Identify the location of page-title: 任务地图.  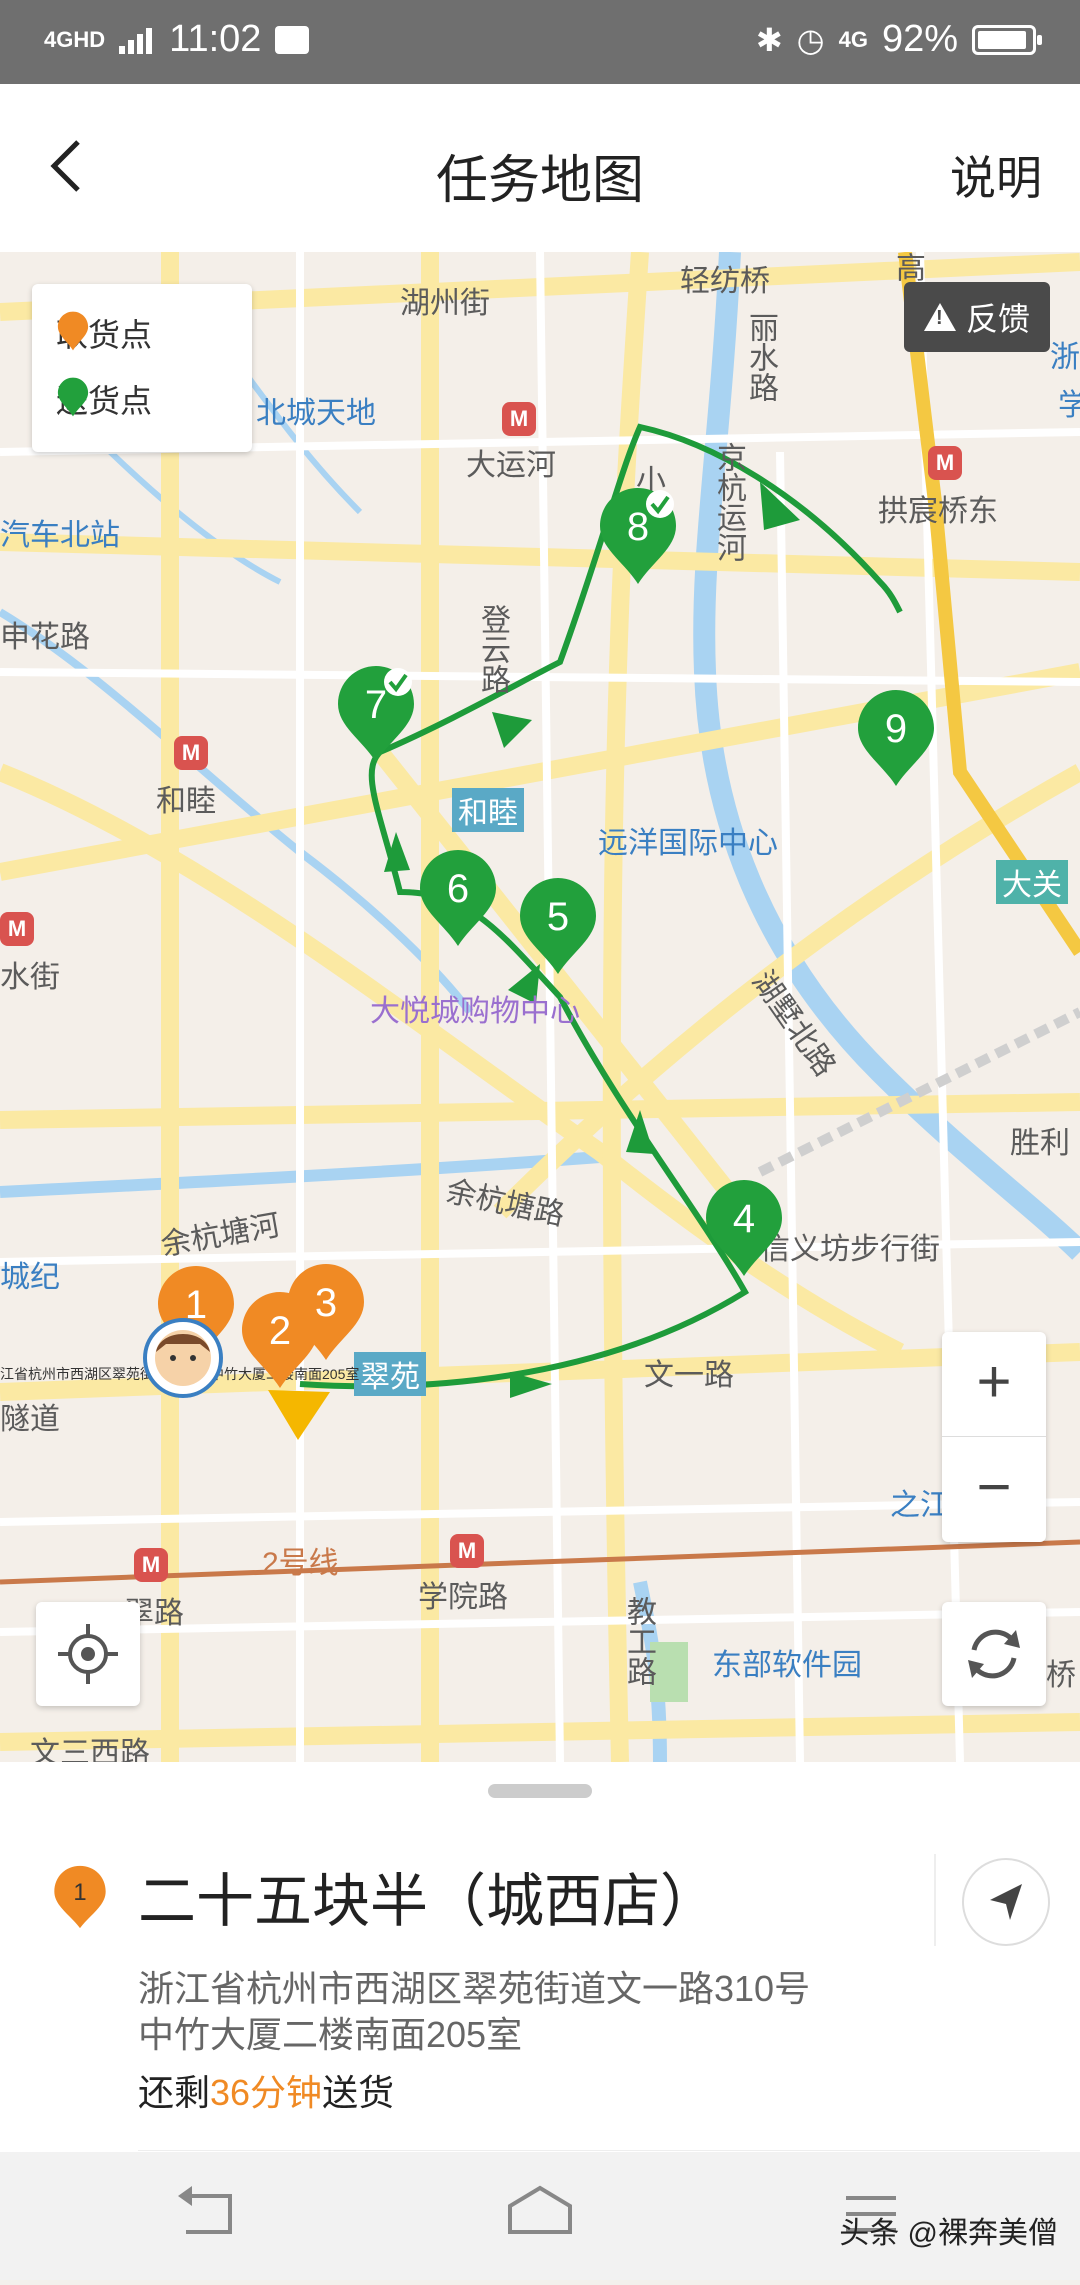
(539, 181).